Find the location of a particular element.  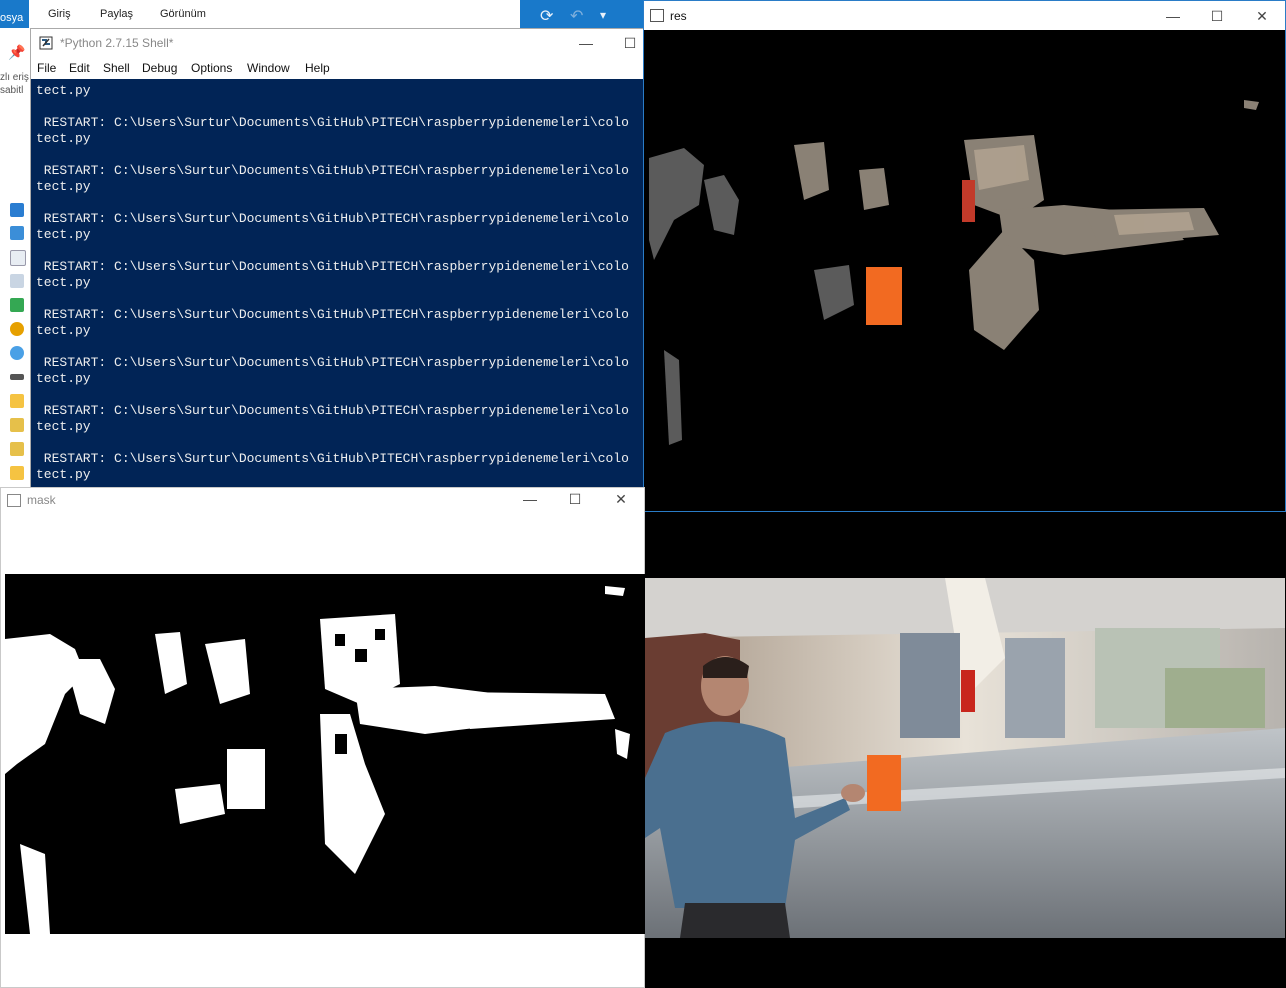

res-title: res is located at coordinates (678, 16).